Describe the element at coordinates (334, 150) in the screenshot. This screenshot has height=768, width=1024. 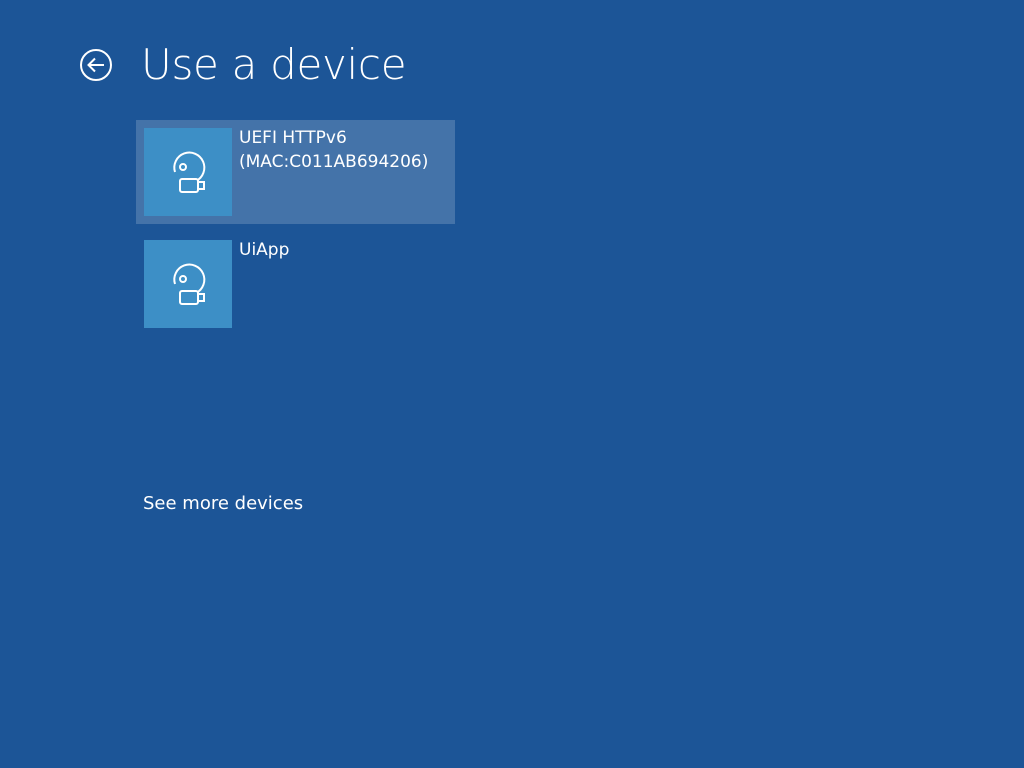
I see `device-label: UEFI HTTPv6 (MAC:C011AB694206)` at that location.